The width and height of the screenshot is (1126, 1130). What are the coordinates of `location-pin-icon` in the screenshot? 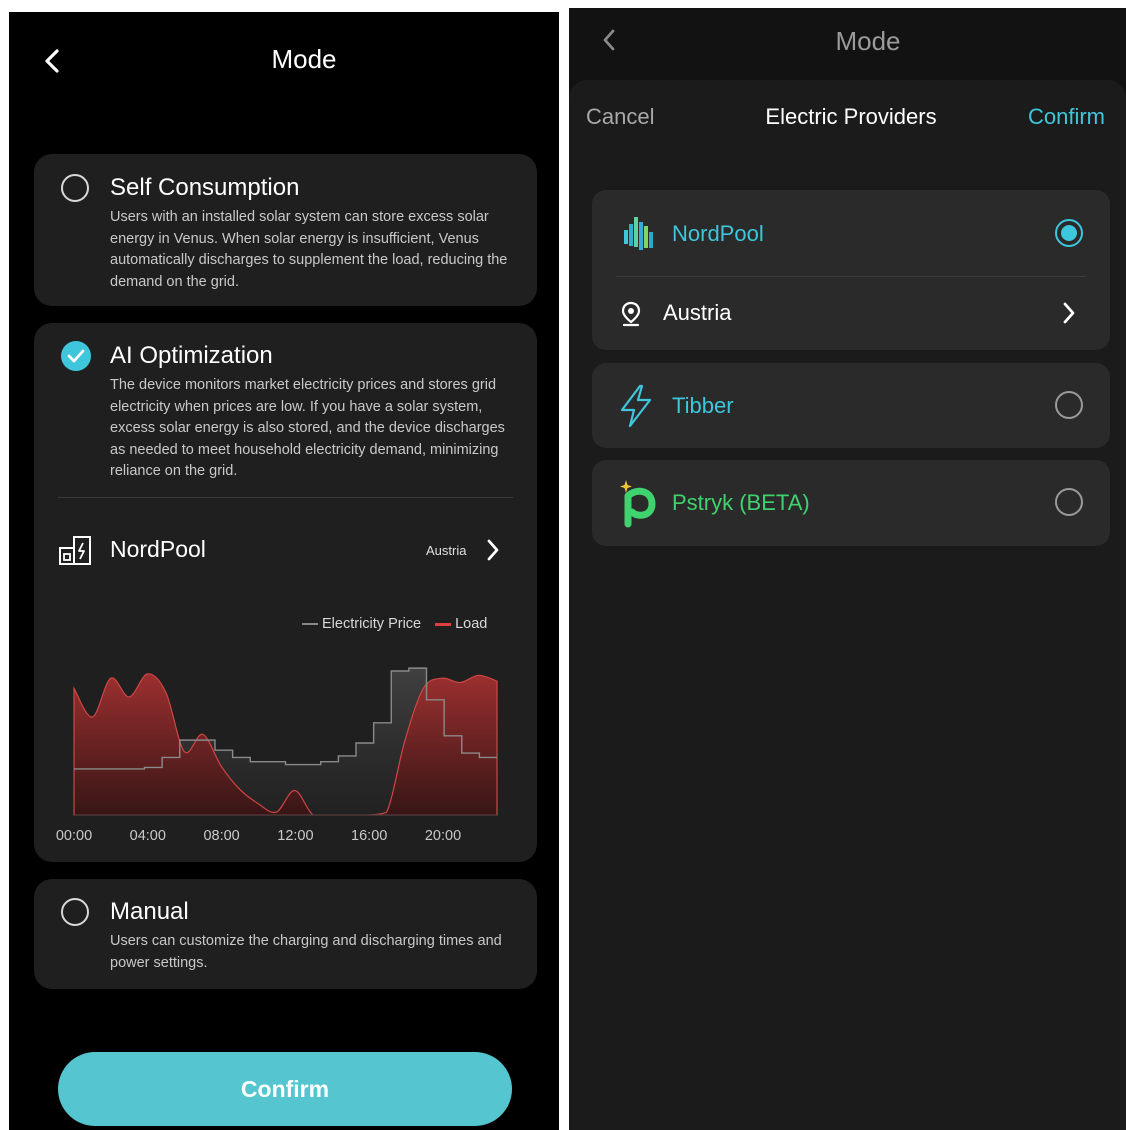 It's located at (631, 314).